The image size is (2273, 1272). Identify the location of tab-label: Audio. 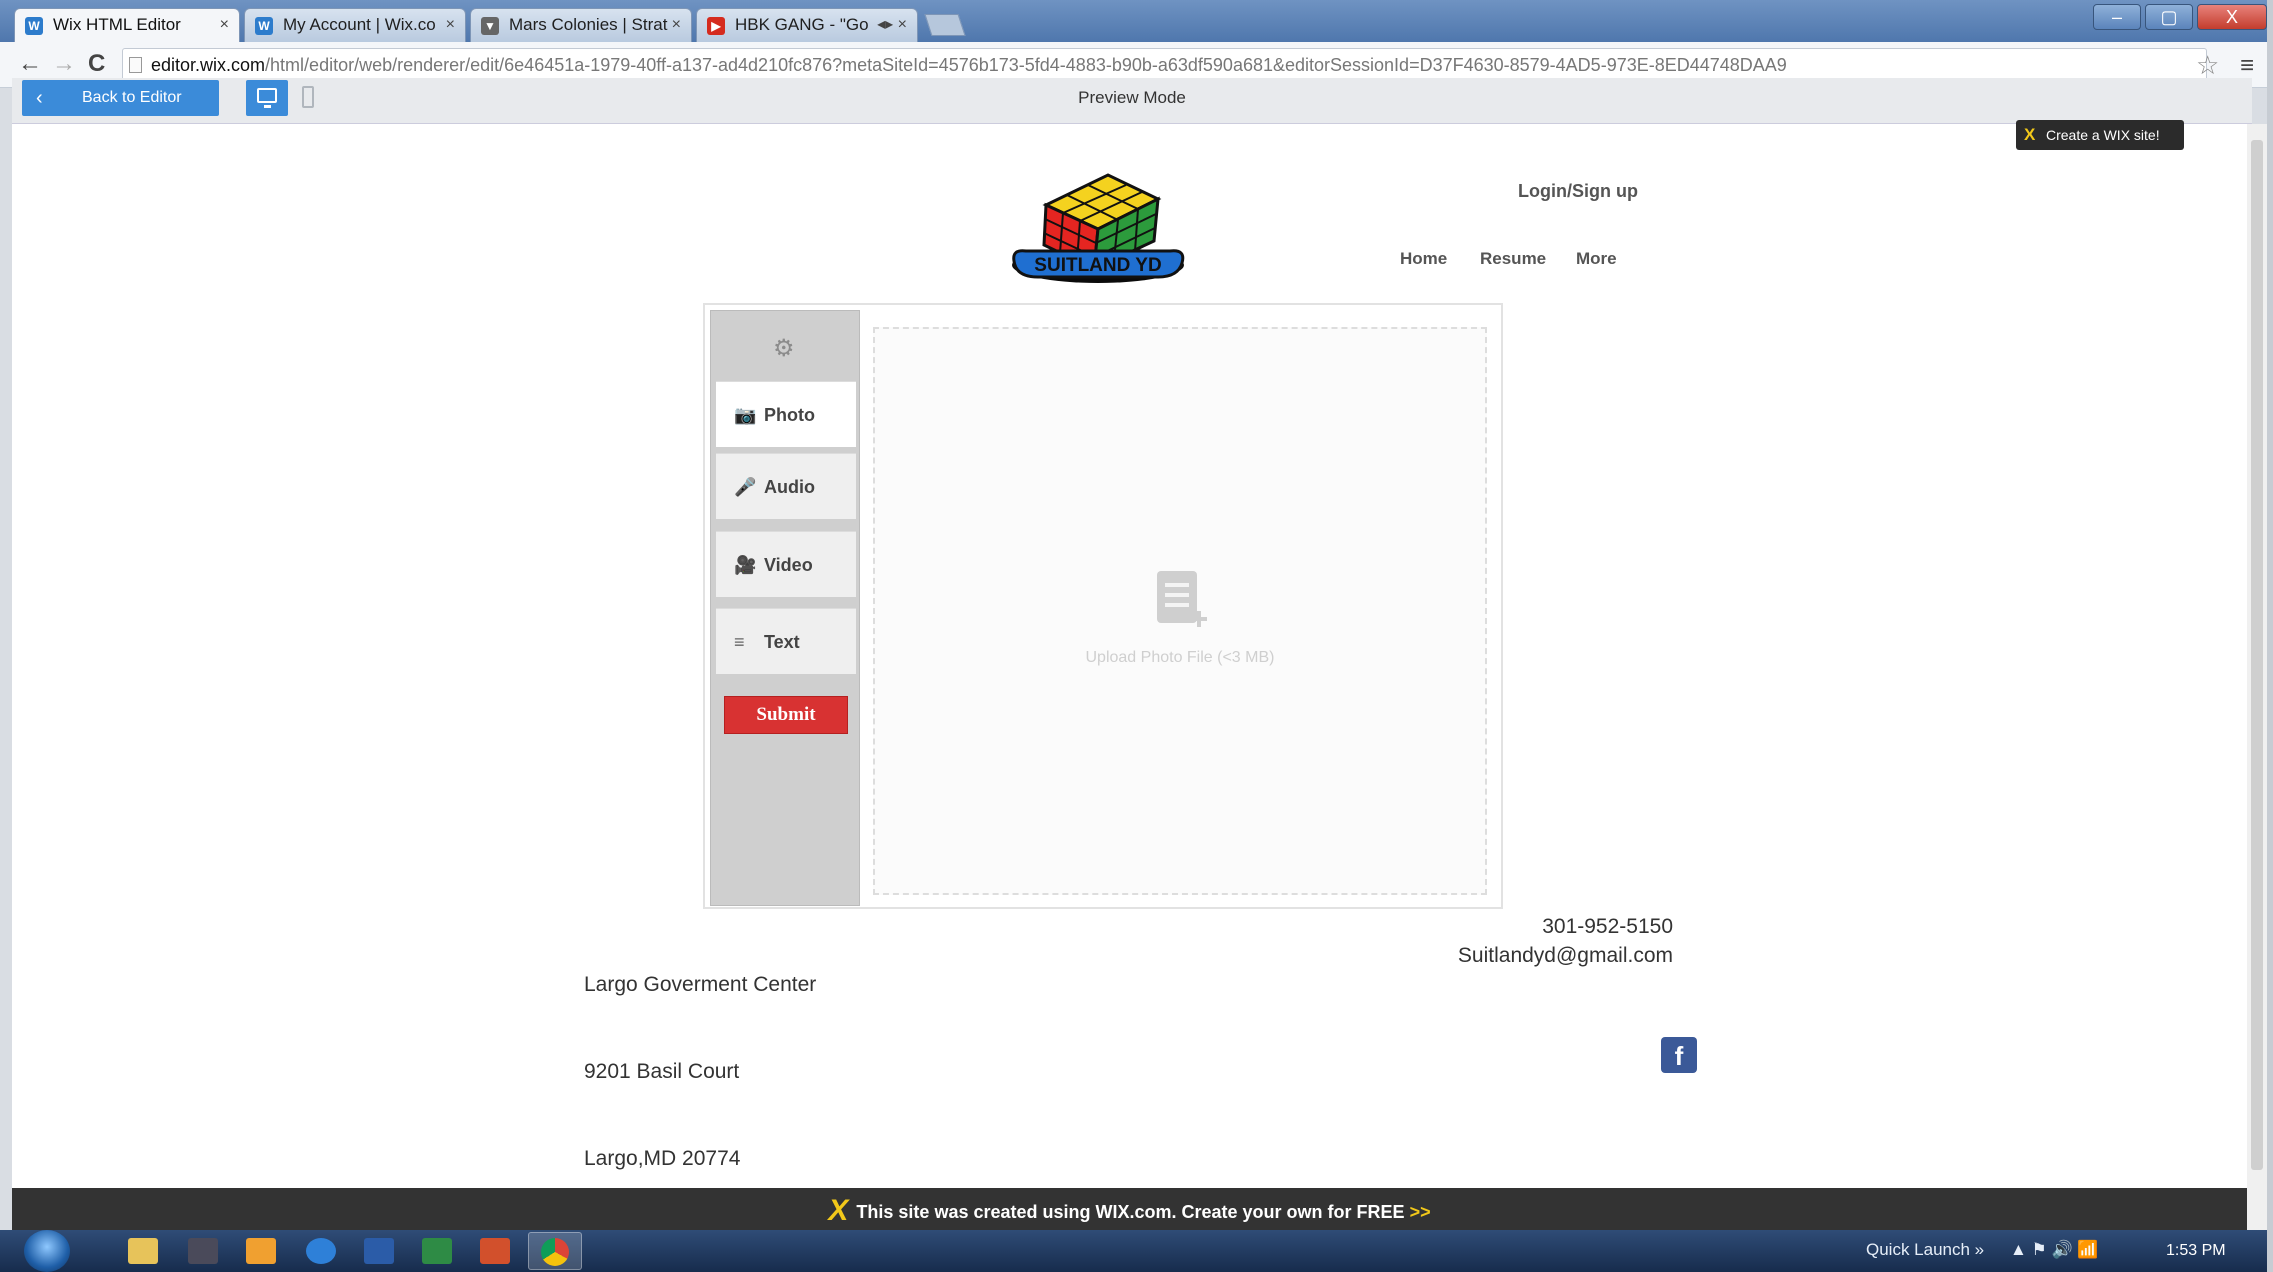
(789, 487).